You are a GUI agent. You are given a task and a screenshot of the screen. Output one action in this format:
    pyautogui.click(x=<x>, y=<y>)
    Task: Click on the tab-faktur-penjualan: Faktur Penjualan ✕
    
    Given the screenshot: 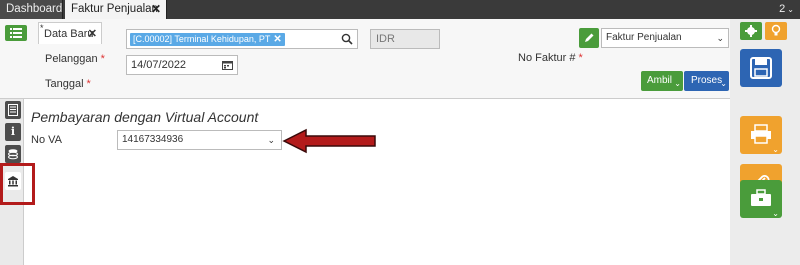 What is the action you would take?
    pyautogui.click(x=116, y=9)
    